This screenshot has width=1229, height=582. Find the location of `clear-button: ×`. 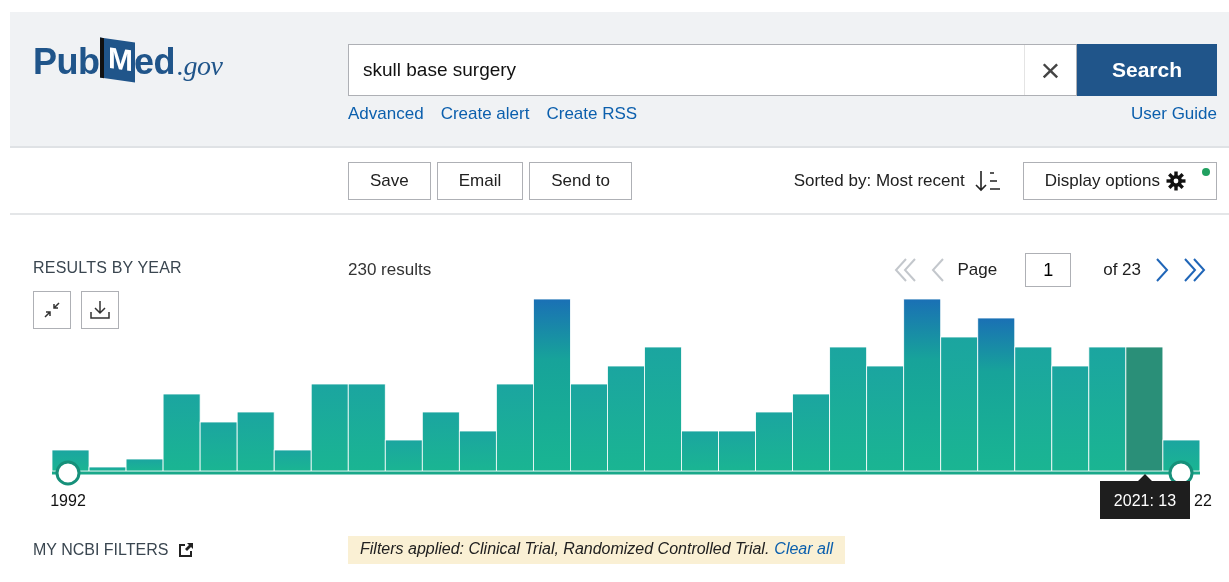

clear-button: × is located at coordinates (1050, 70).